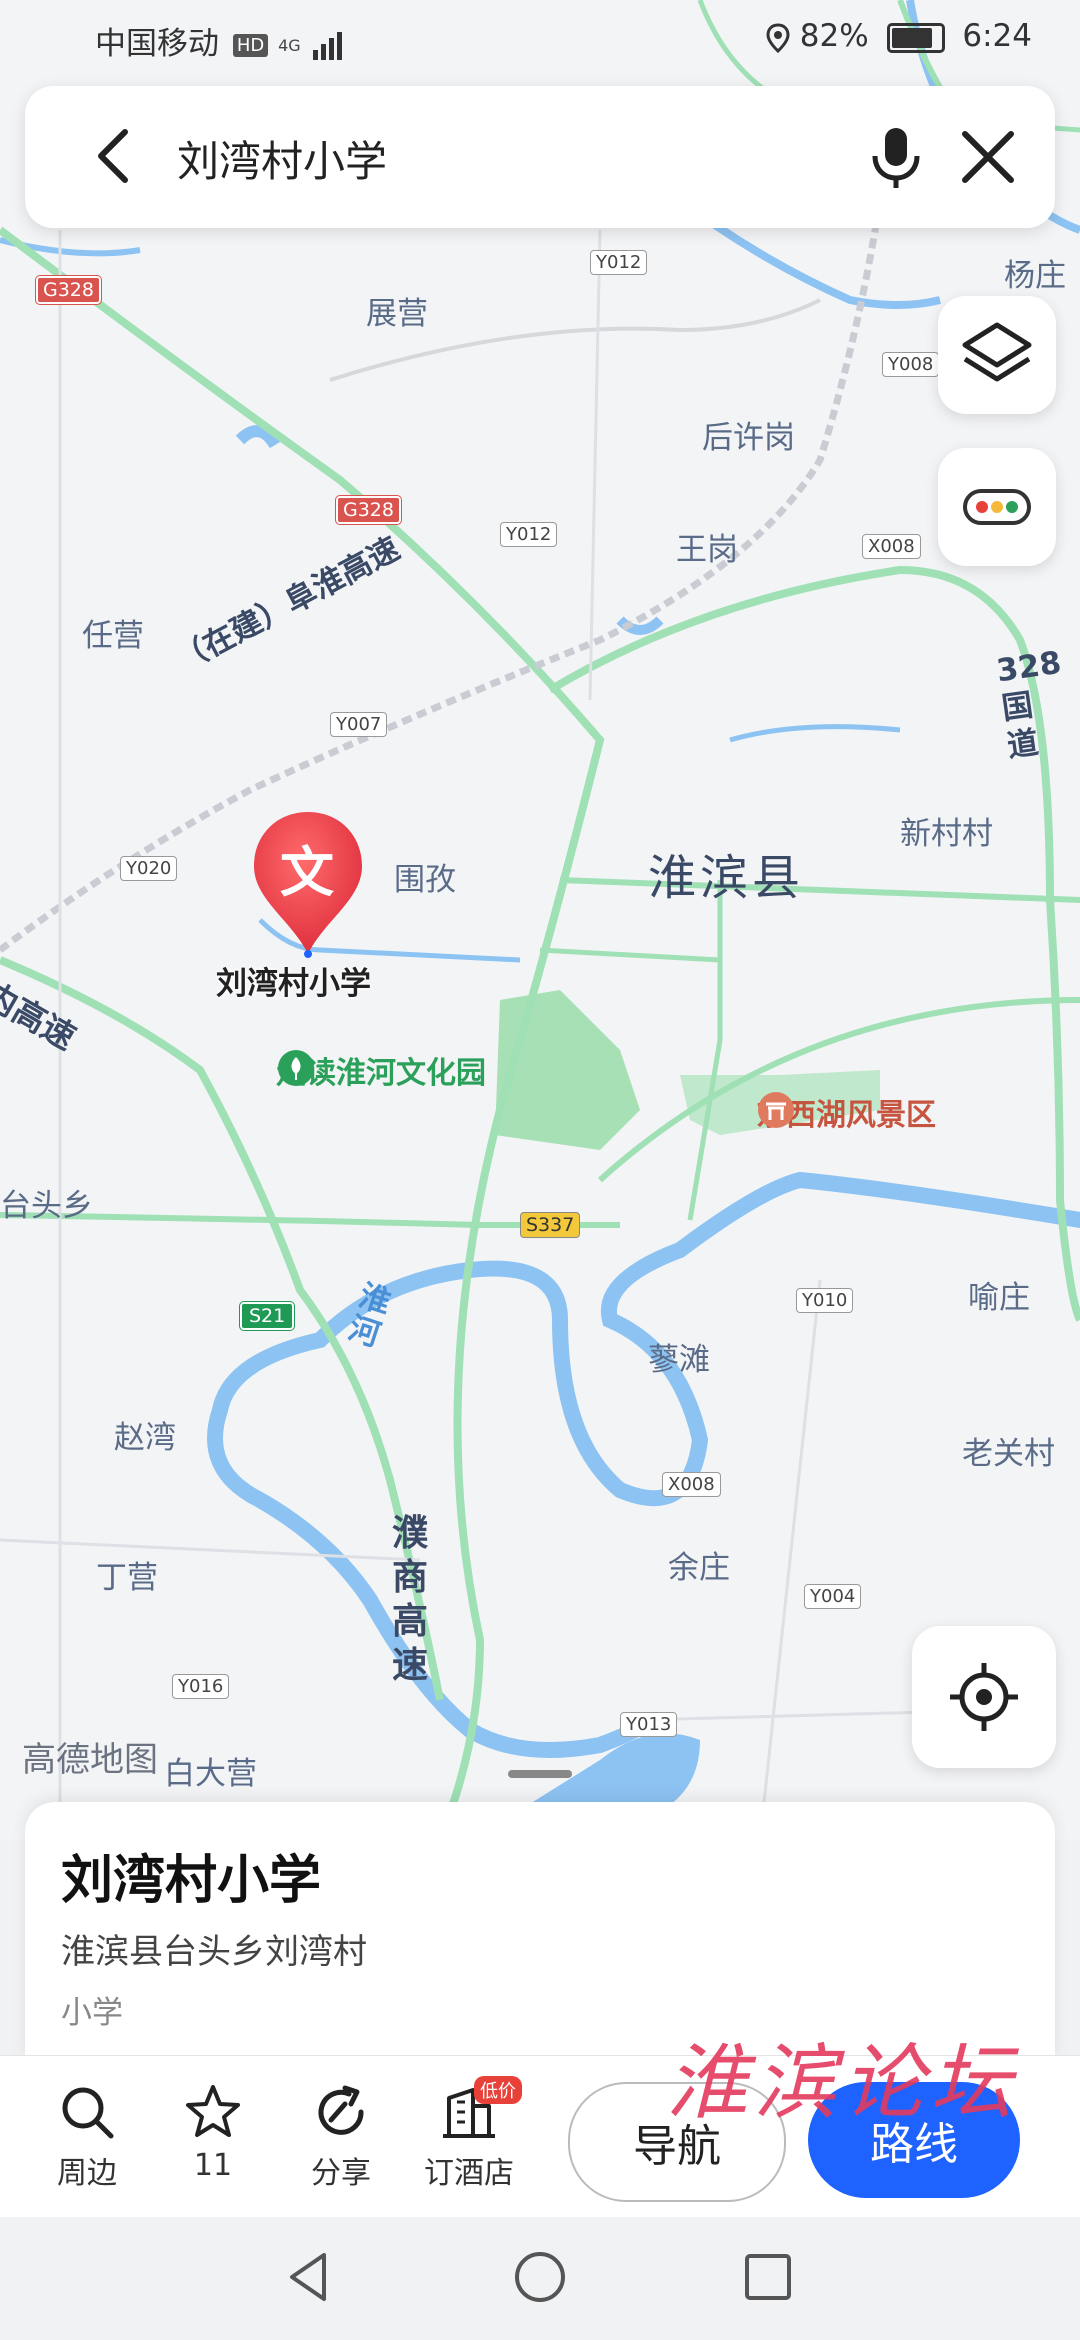 This screenshot has height=2340, width=1080. Describe the element at coordinates (649, 1724) in the screenshot. I see `road-shield: Y013` at that location.